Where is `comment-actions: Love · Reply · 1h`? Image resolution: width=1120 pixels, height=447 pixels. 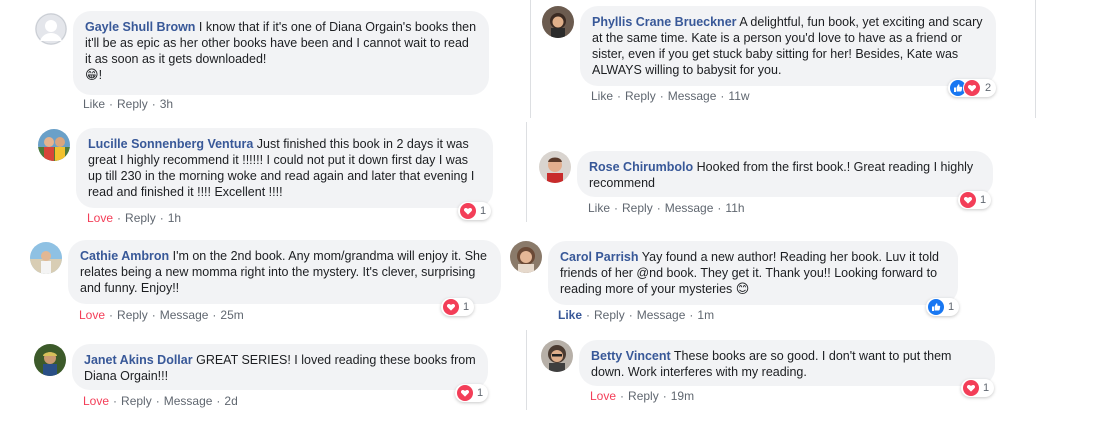
comment-actions: Love · Reply · 1h is located at coordinates (134, 218).